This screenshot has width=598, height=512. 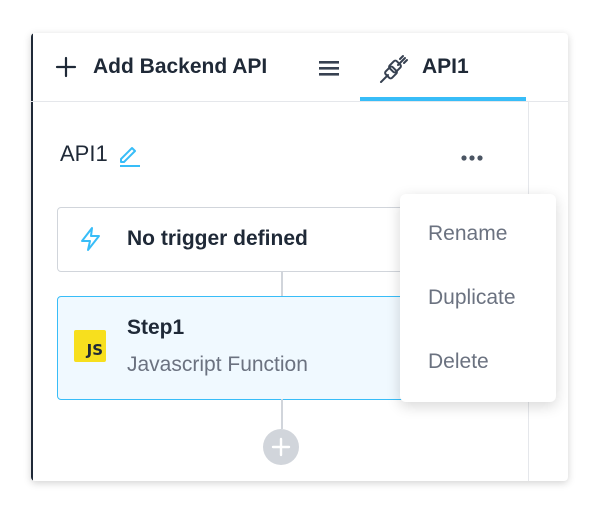 I want to click on plug-icon, so click(x=394, y=69).